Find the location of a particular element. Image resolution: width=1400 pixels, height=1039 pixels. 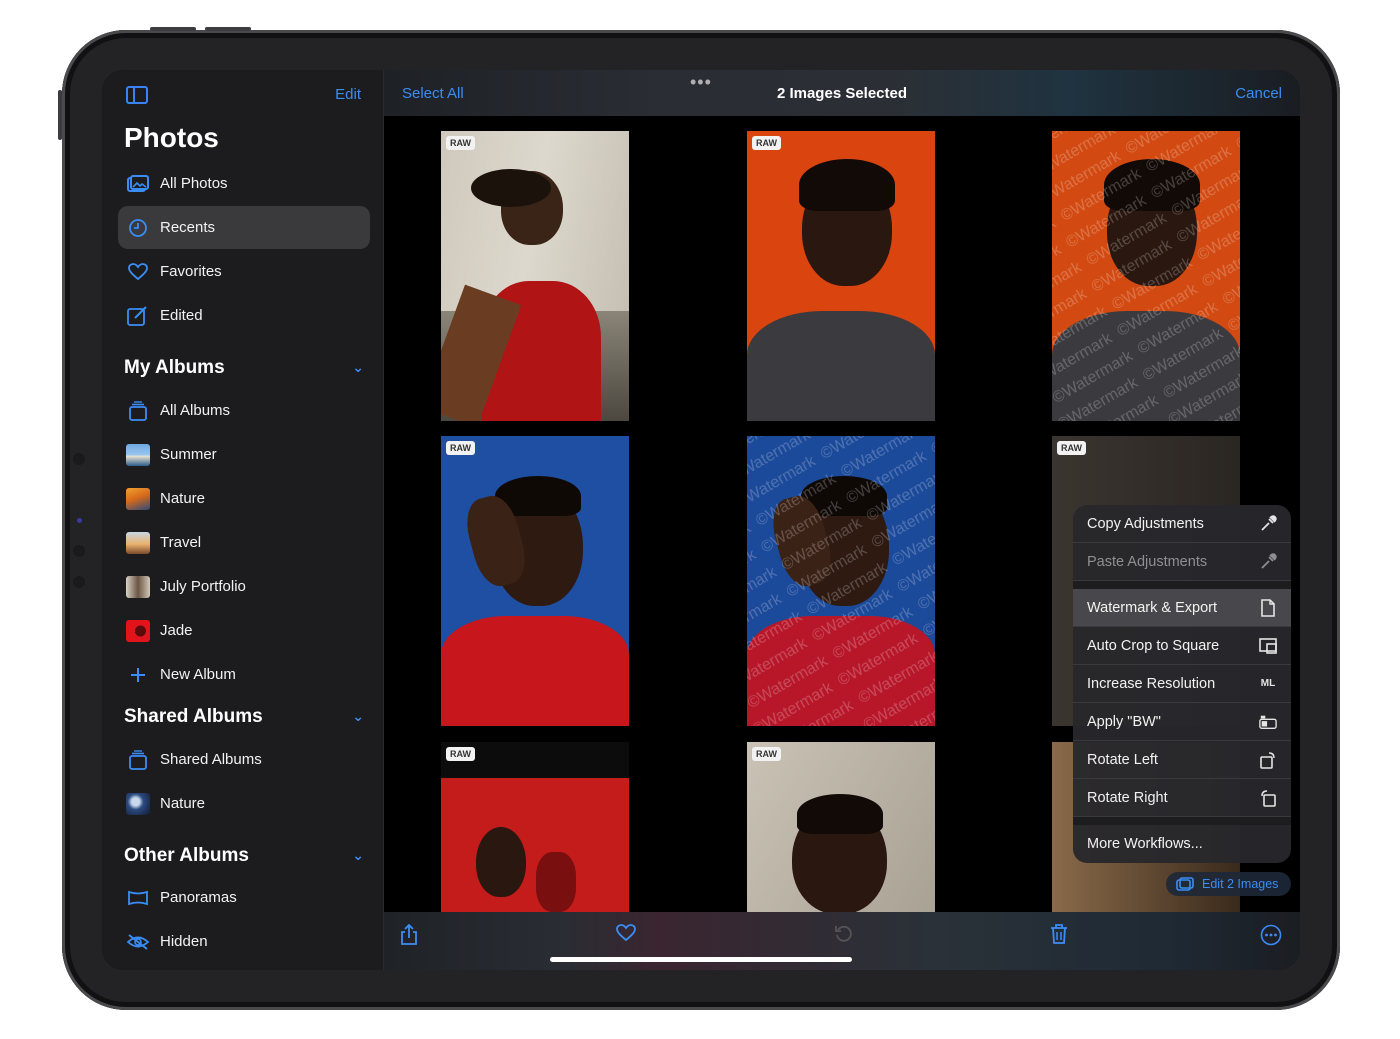

sidebar-toggle-icon is located at coordinates (137, 95).